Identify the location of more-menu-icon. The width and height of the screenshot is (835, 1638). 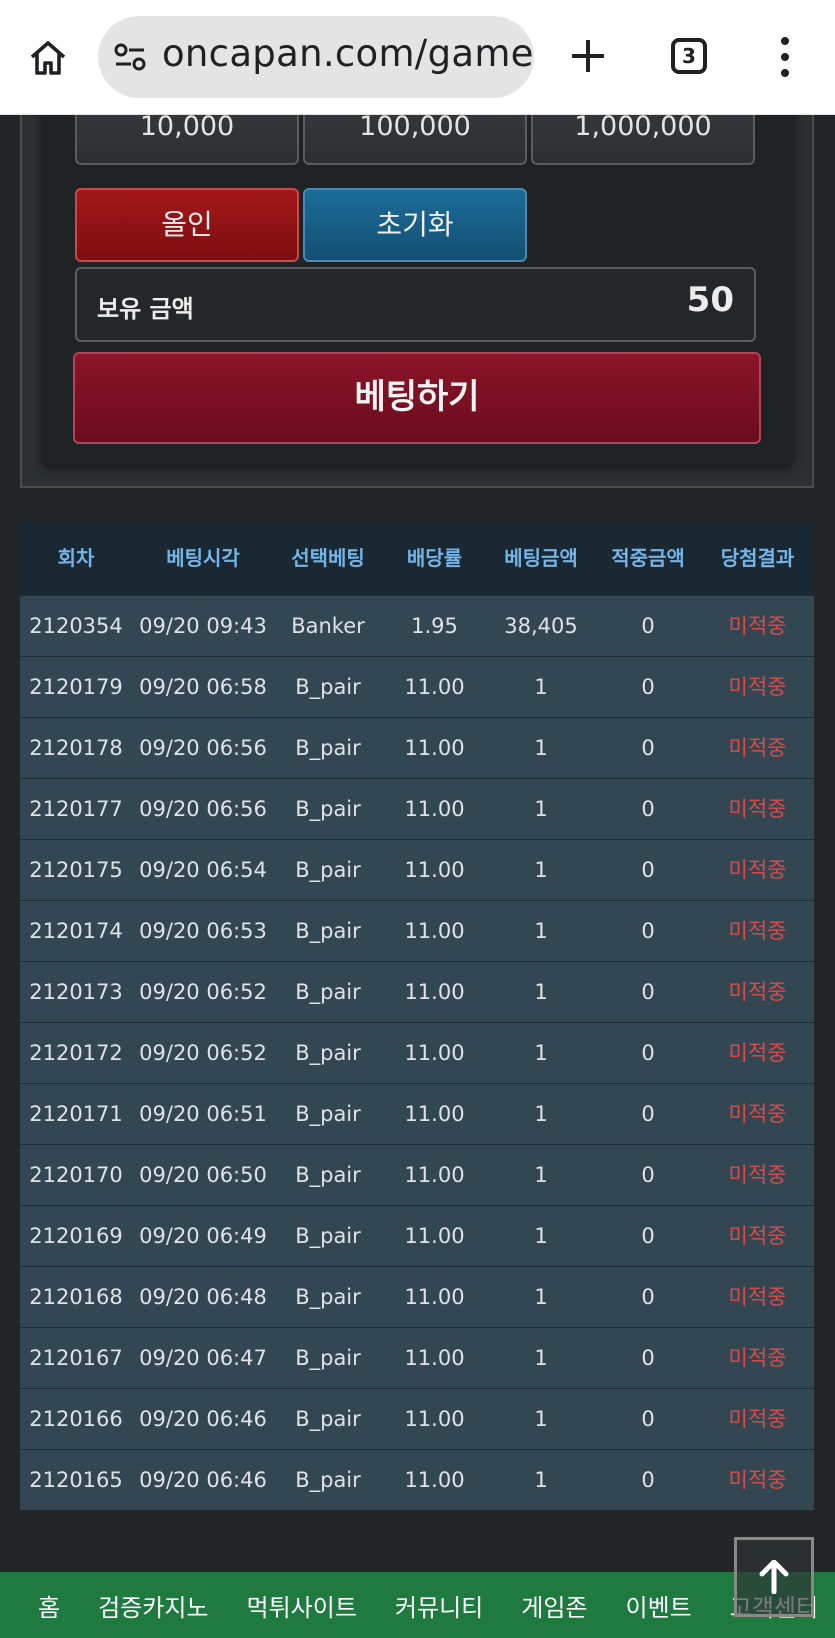
(785, 57).